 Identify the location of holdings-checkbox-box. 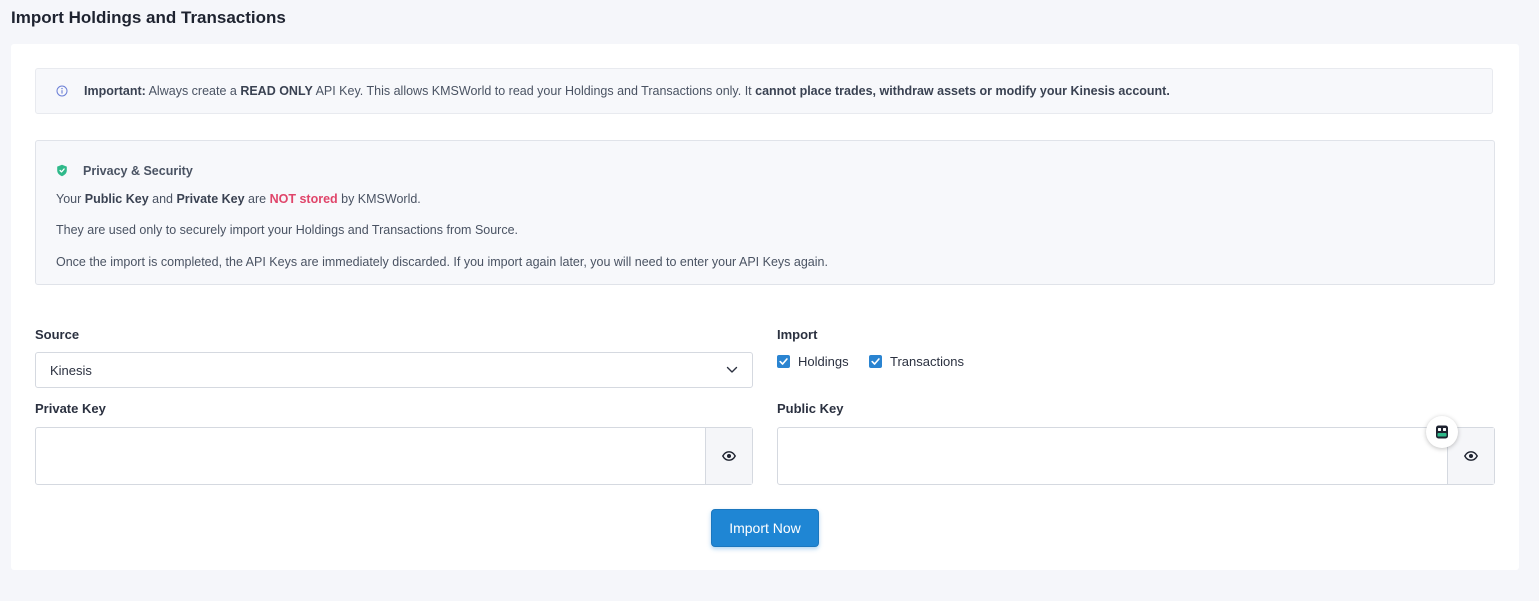
(783, 361).